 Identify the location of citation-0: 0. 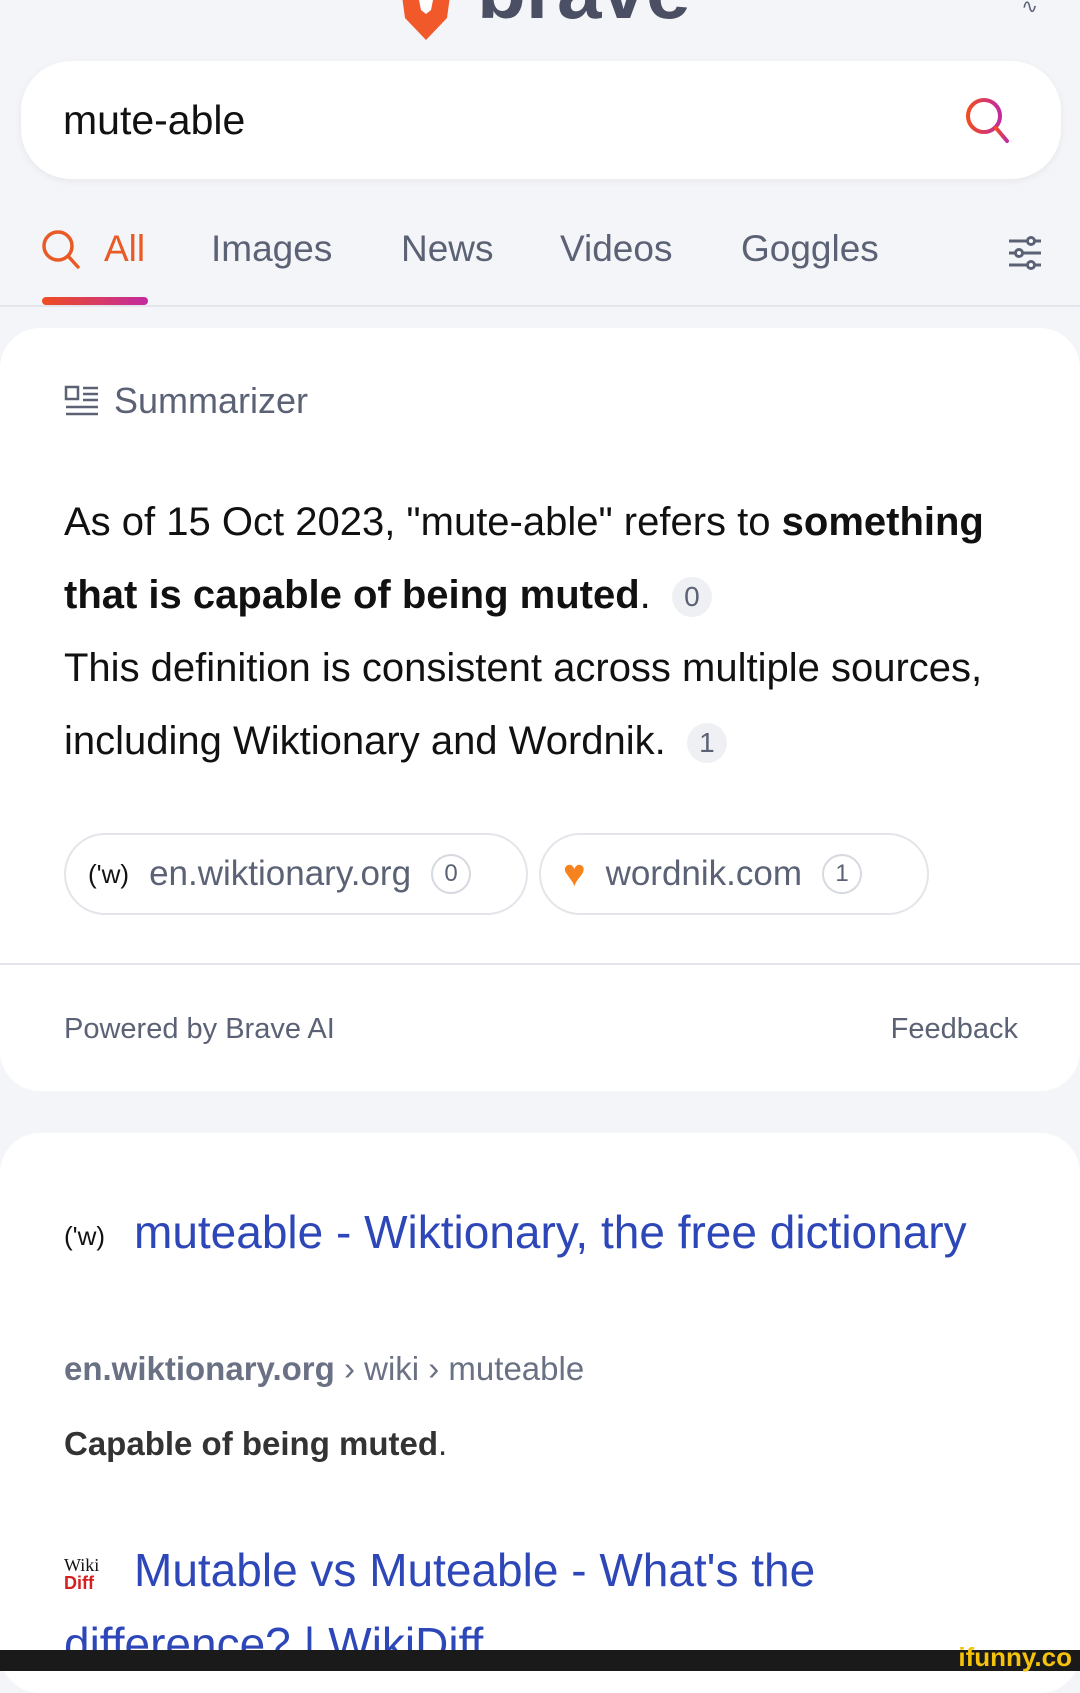
(691, 597).